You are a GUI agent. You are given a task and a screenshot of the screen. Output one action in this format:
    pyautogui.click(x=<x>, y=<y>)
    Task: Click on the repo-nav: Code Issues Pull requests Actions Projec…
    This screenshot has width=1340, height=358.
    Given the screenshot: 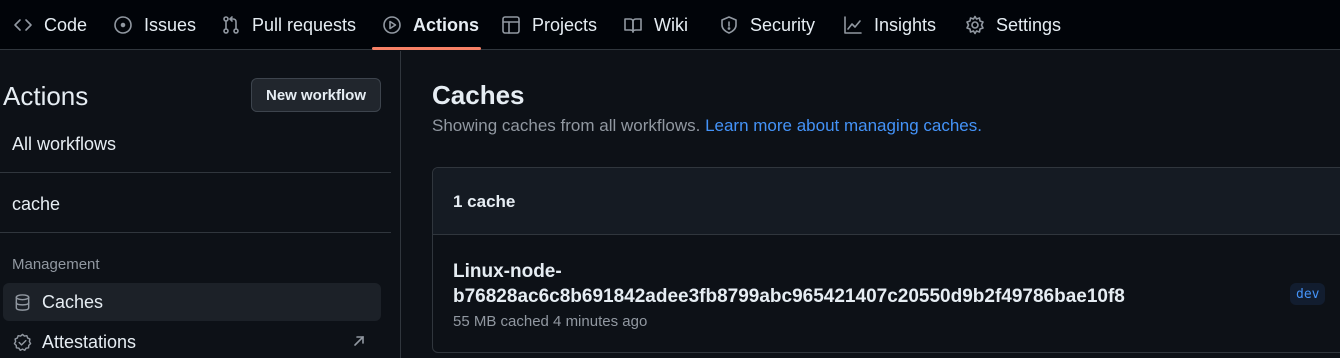 What is the action you would take?
    pyautogui.click(x=670, y=25)
    